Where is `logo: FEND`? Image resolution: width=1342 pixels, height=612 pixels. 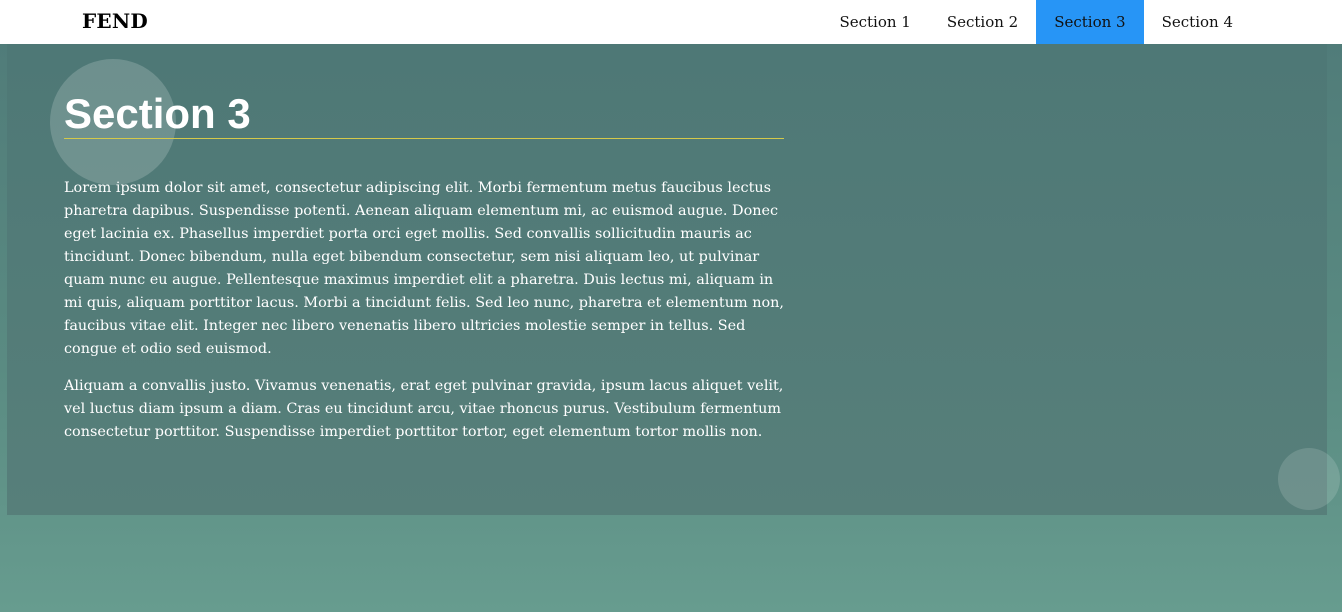 logo: FEND is located at coordinates (115, 21).